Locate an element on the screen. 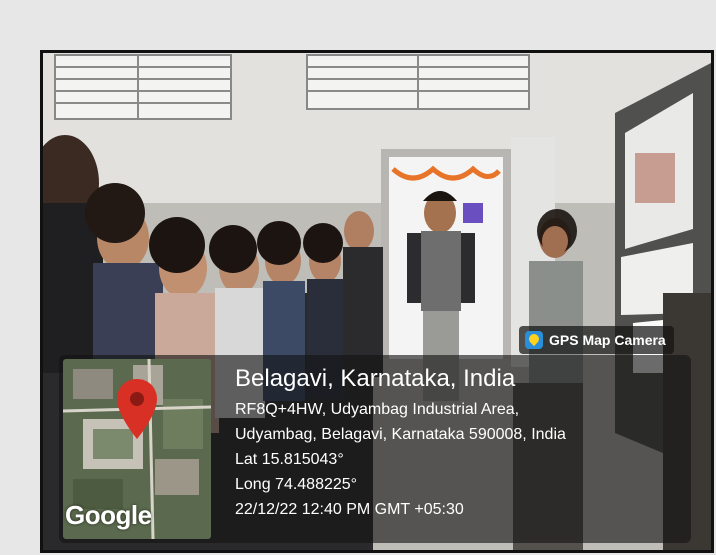  google-logo: Google is located at coordinates (108, 515).